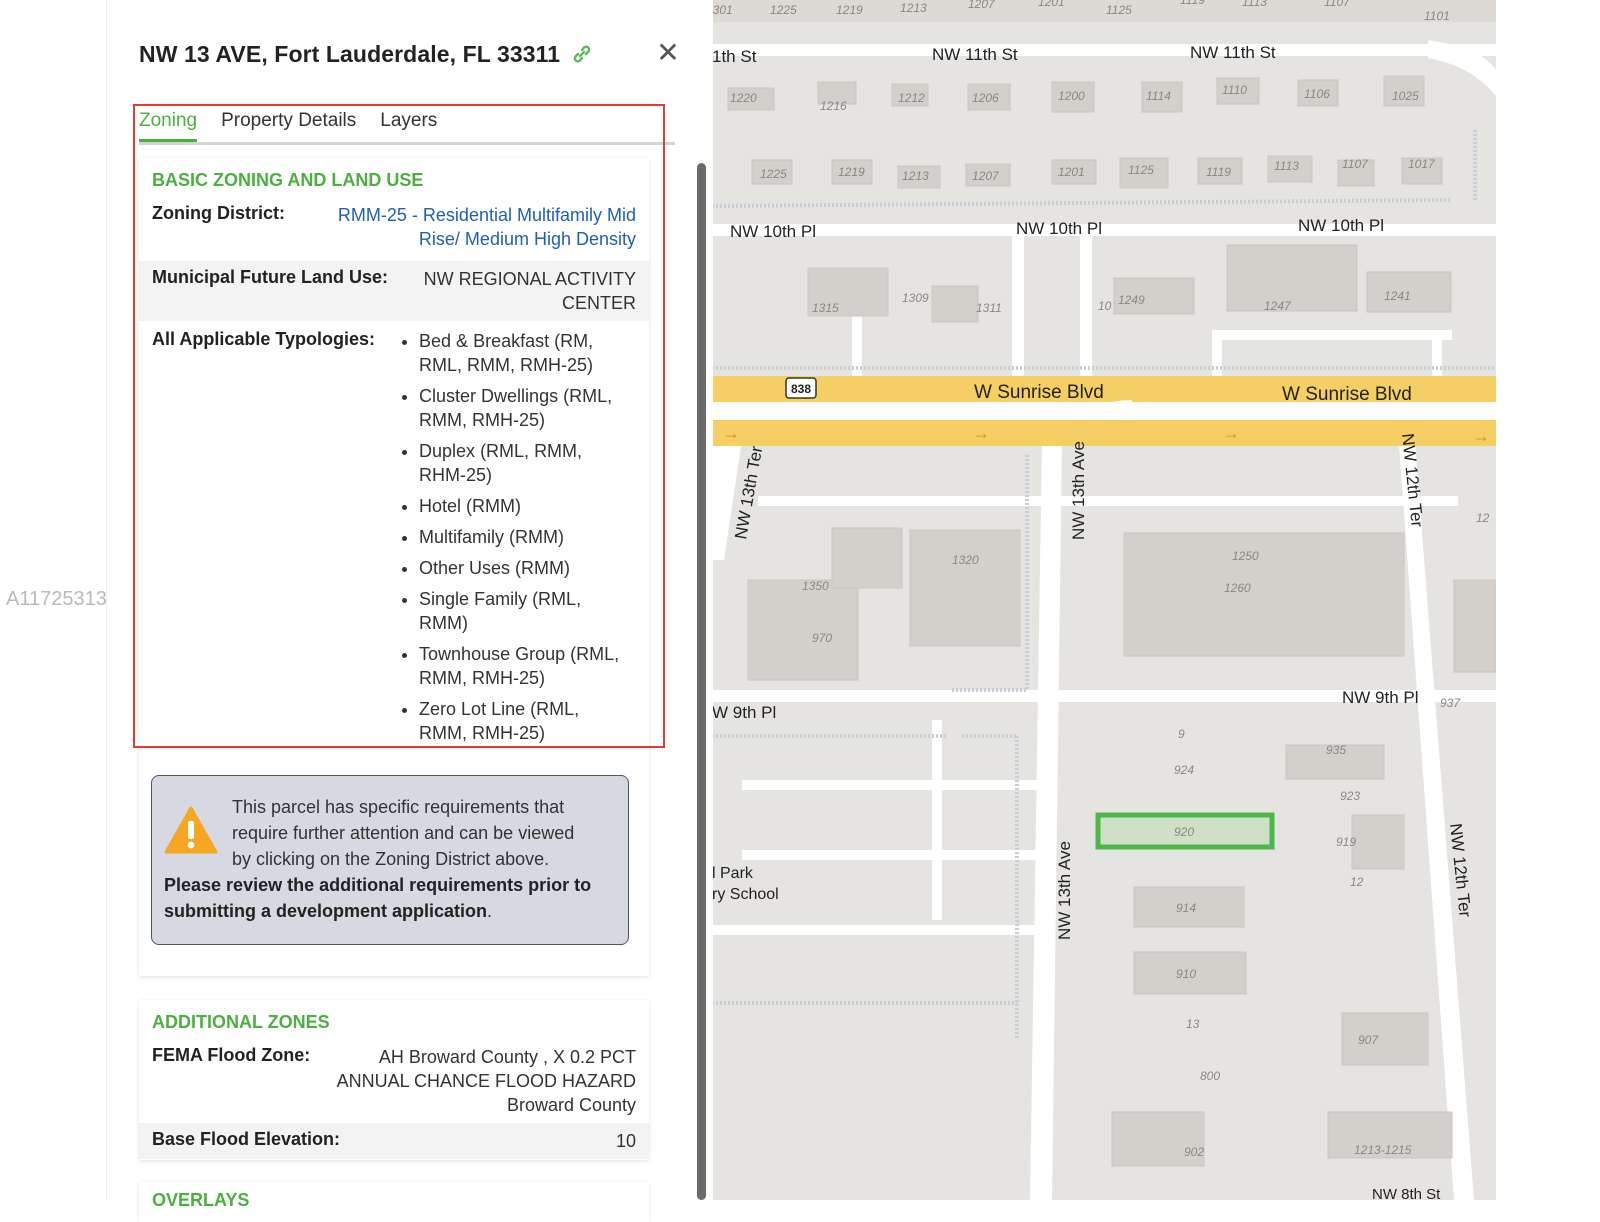 This screenshot has width=1600, height=1222. I want to click on section-title: ADDITIONAL ZONES, so click(241, 1022).